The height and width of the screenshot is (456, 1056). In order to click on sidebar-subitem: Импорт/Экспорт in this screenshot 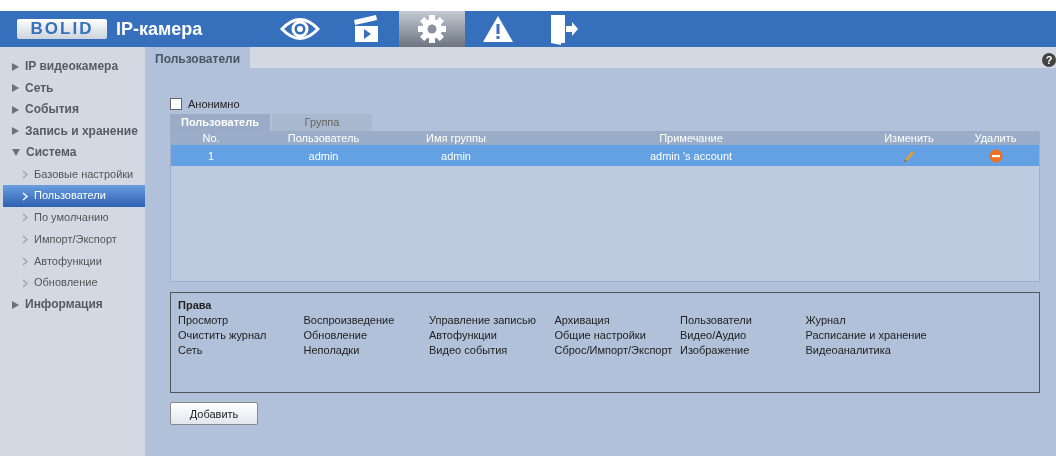, I will do `click(72, 239)`.